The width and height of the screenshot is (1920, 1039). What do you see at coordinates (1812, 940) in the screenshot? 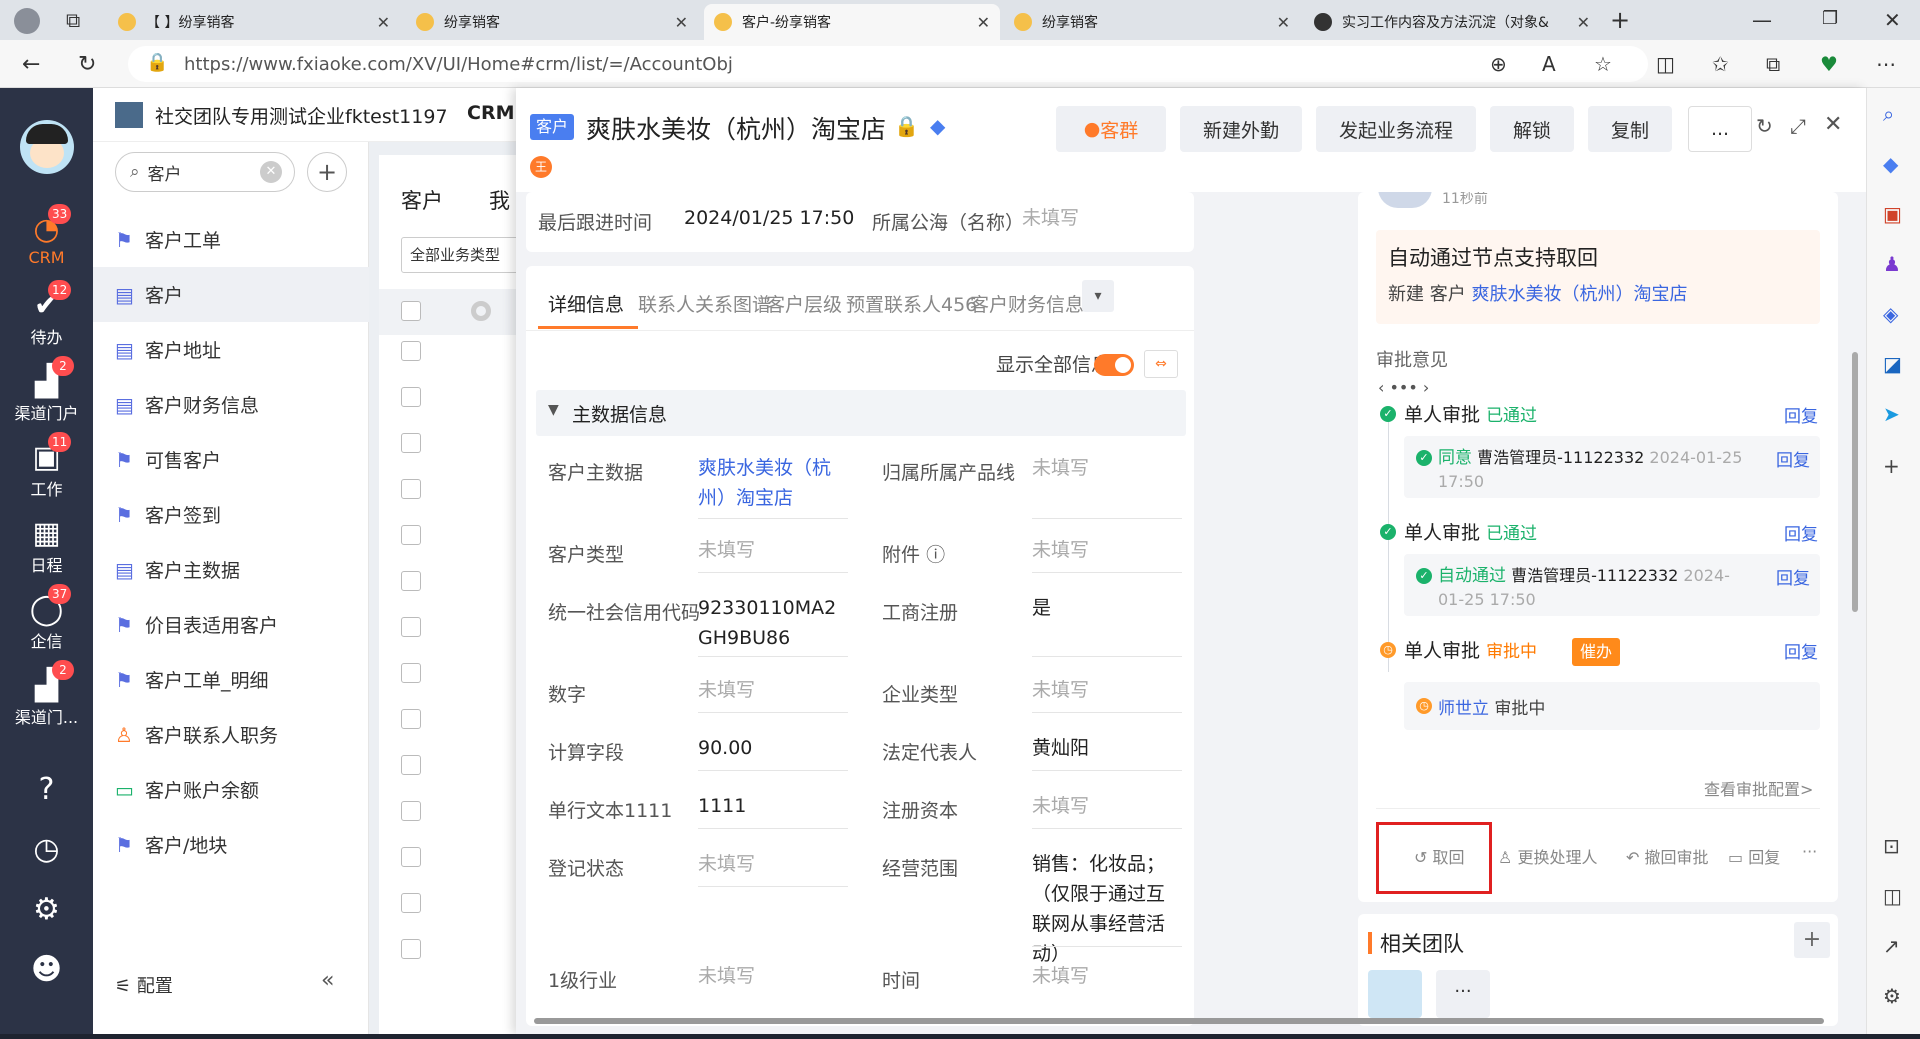
I see `add-member-icon: +` at bounding box center [1812, 940].